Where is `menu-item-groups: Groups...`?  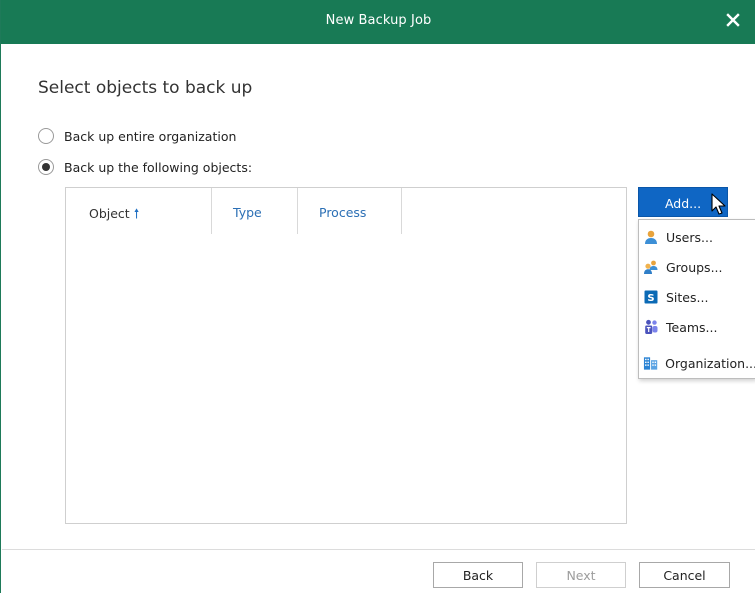
menu-item-groups: Groups... is located at coordinates (697, 267).